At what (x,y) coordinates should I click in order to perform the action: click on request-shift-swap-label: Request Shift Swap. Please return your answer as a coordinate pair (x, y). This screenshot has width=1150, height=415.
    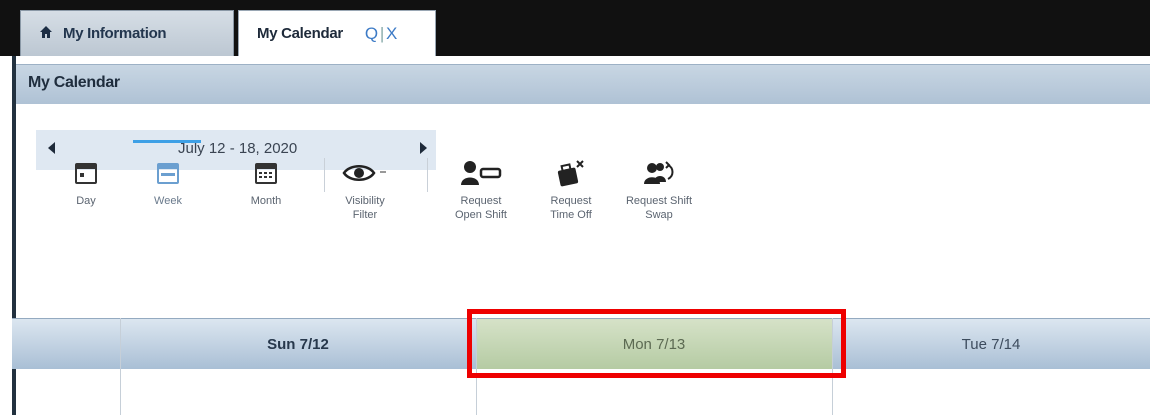
    Looking at the image, I should click on (659, 208).